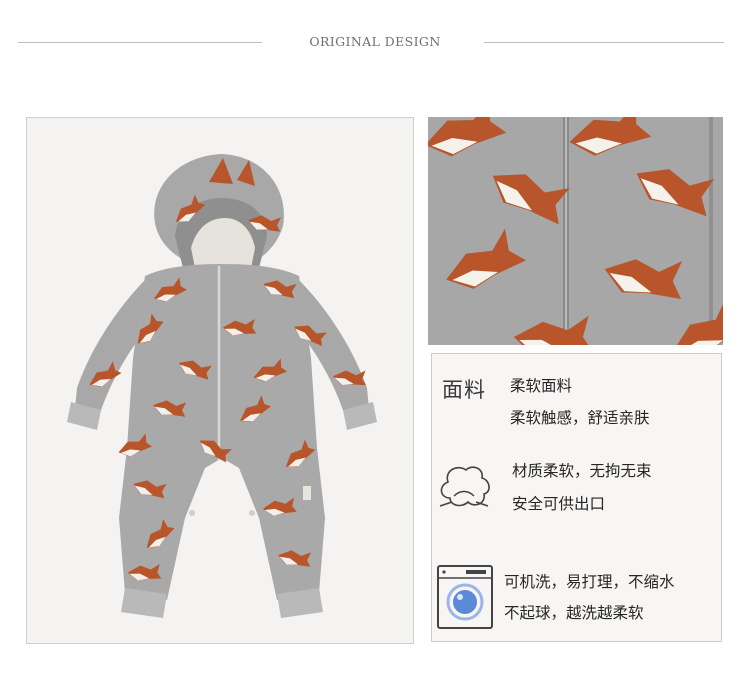 The width and height of the screenshot is (750, 675). What do you see at coordinates (574, 613) in the screenshot?
I see `wash-line-2: 不起球，越洗越柔软` at bounding box center [574, 613].